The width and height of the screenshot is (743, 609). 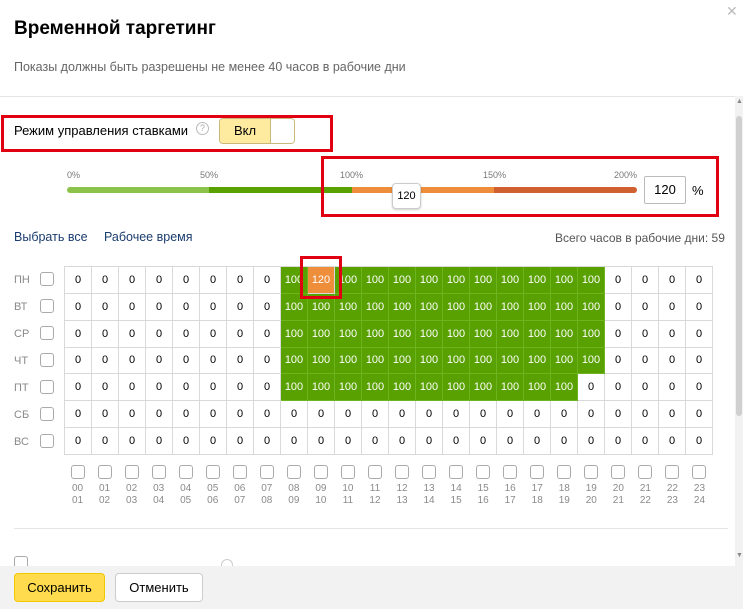 I want to click on partial-checkbox, so click(x=21, y=561).